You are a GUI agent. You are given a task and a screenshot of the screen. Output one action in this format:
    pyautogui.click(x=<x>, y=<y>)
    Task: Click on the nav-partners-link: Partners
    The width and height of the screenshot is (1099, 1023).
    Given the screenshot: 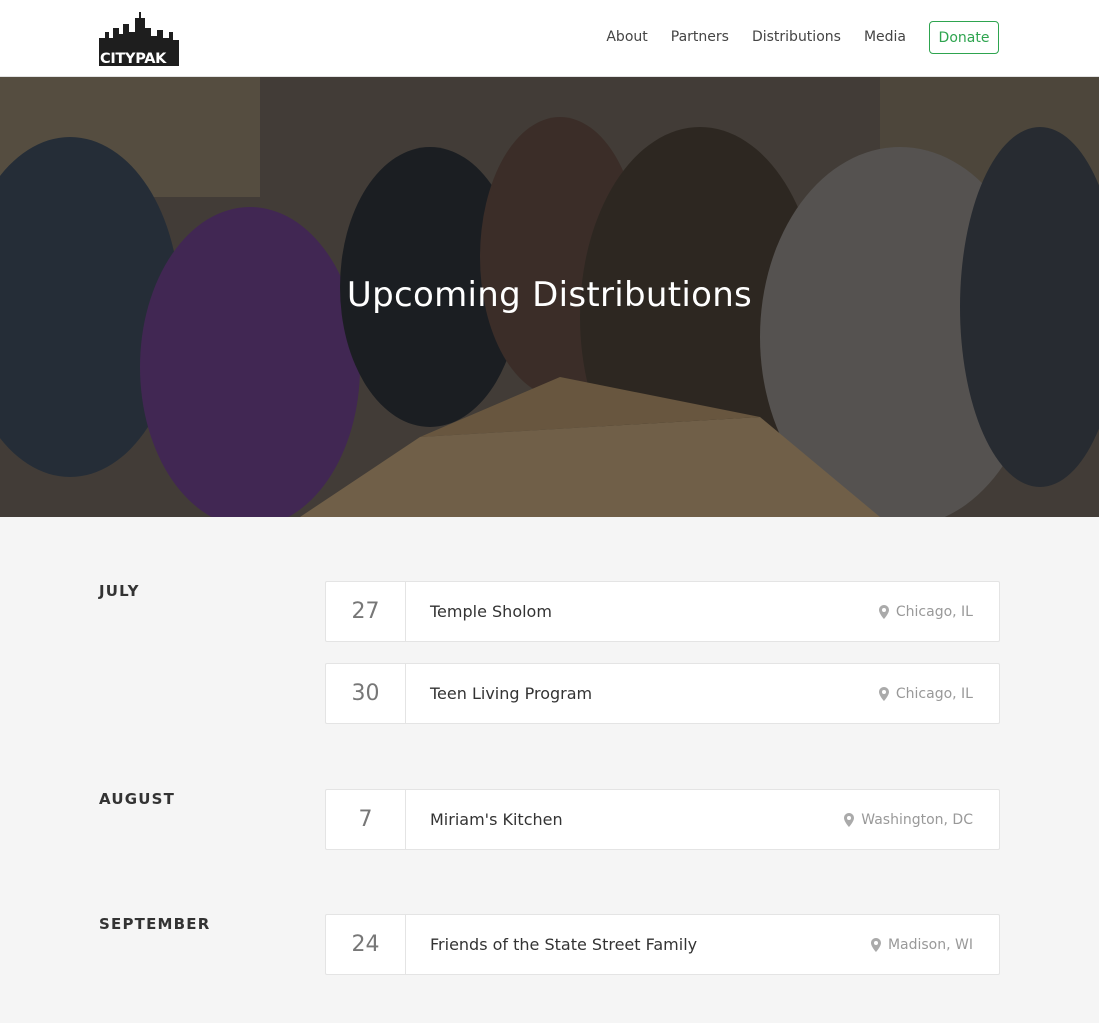 What is the action you would take?
    pyautogui.click(x=700, y=37)
    